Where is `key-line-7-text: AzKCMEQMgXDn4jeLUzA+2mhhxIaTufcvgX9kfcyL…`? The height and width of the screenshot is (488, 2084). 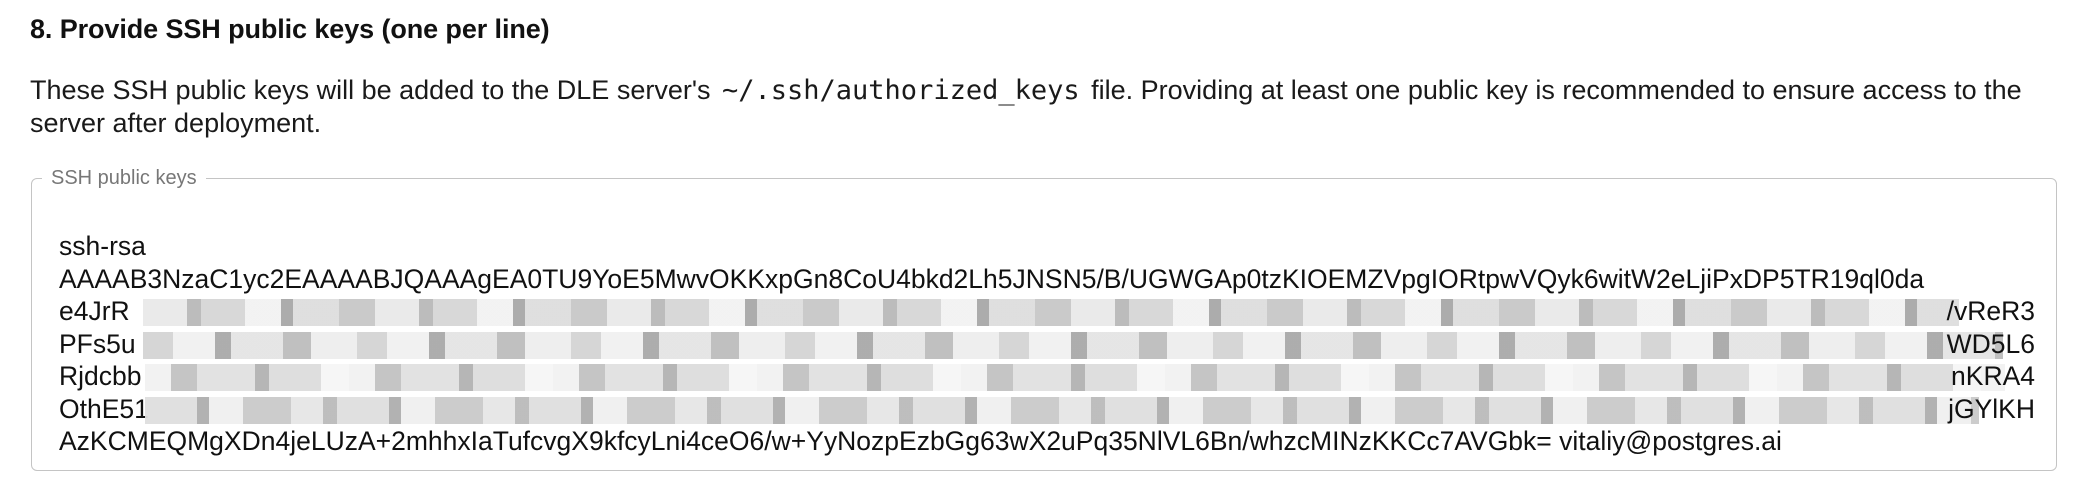 key-line-7-text: AzKCMEQMgXDn4jeLUzA+2mhhxIaTufcvgX9kfcyL… is located at coordinates (920, 441).